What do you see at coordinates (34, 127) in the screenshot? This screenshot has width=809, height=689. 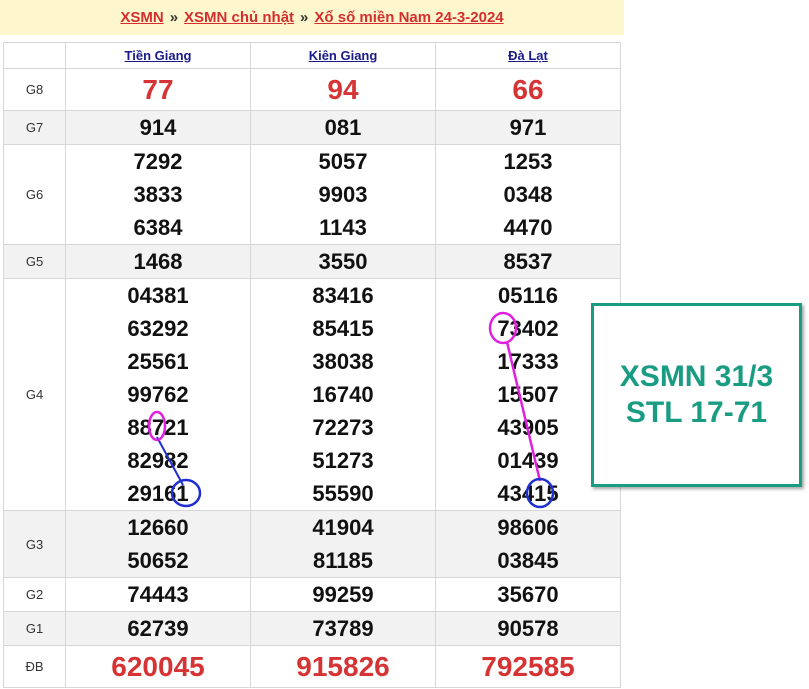 I see `prize-label: G7` at bounding box center [34, 127].